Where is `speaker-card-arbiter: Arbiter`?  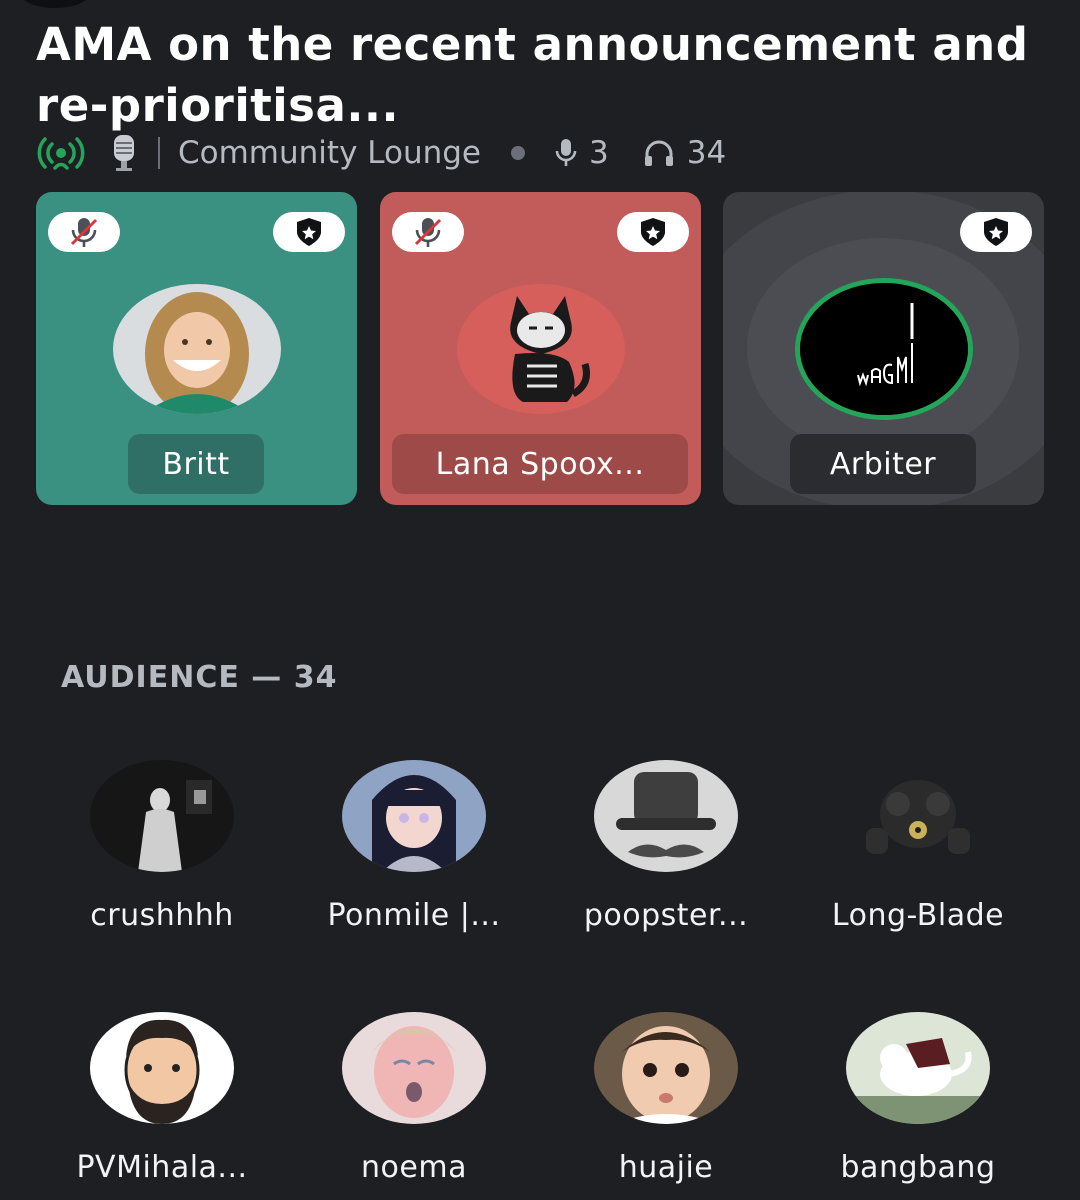 speaker-card-arbiter: Arbiter is located at coordinates (883, 348).